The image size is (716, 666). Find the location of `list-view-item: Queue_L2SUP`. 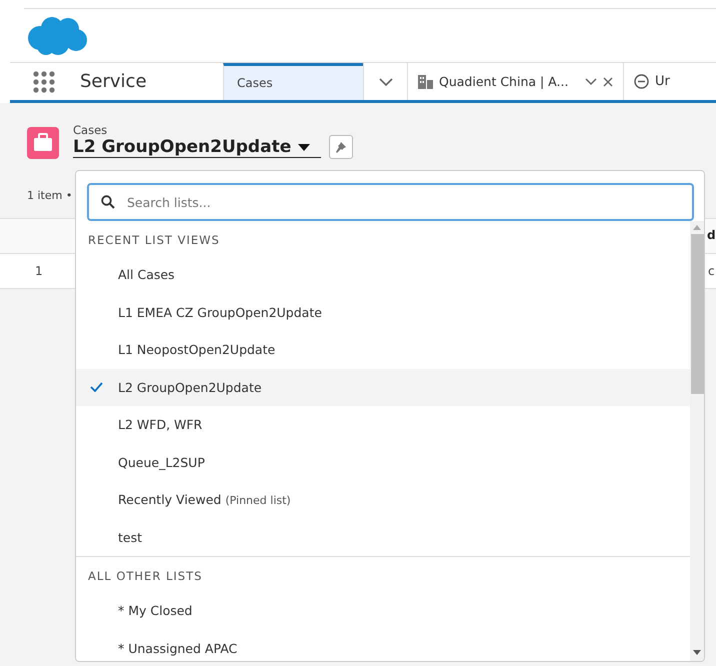

list-view-item: Queue_L2SUP is located at coordinates (383, 462).